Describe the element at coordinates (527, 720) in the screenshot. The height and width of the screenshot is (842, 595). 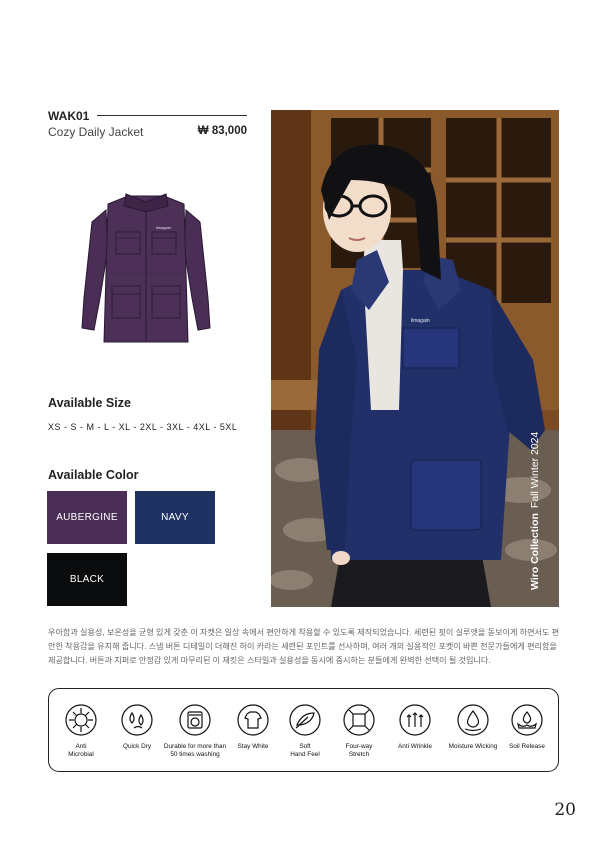
I see `soil-release-icon` at that location.